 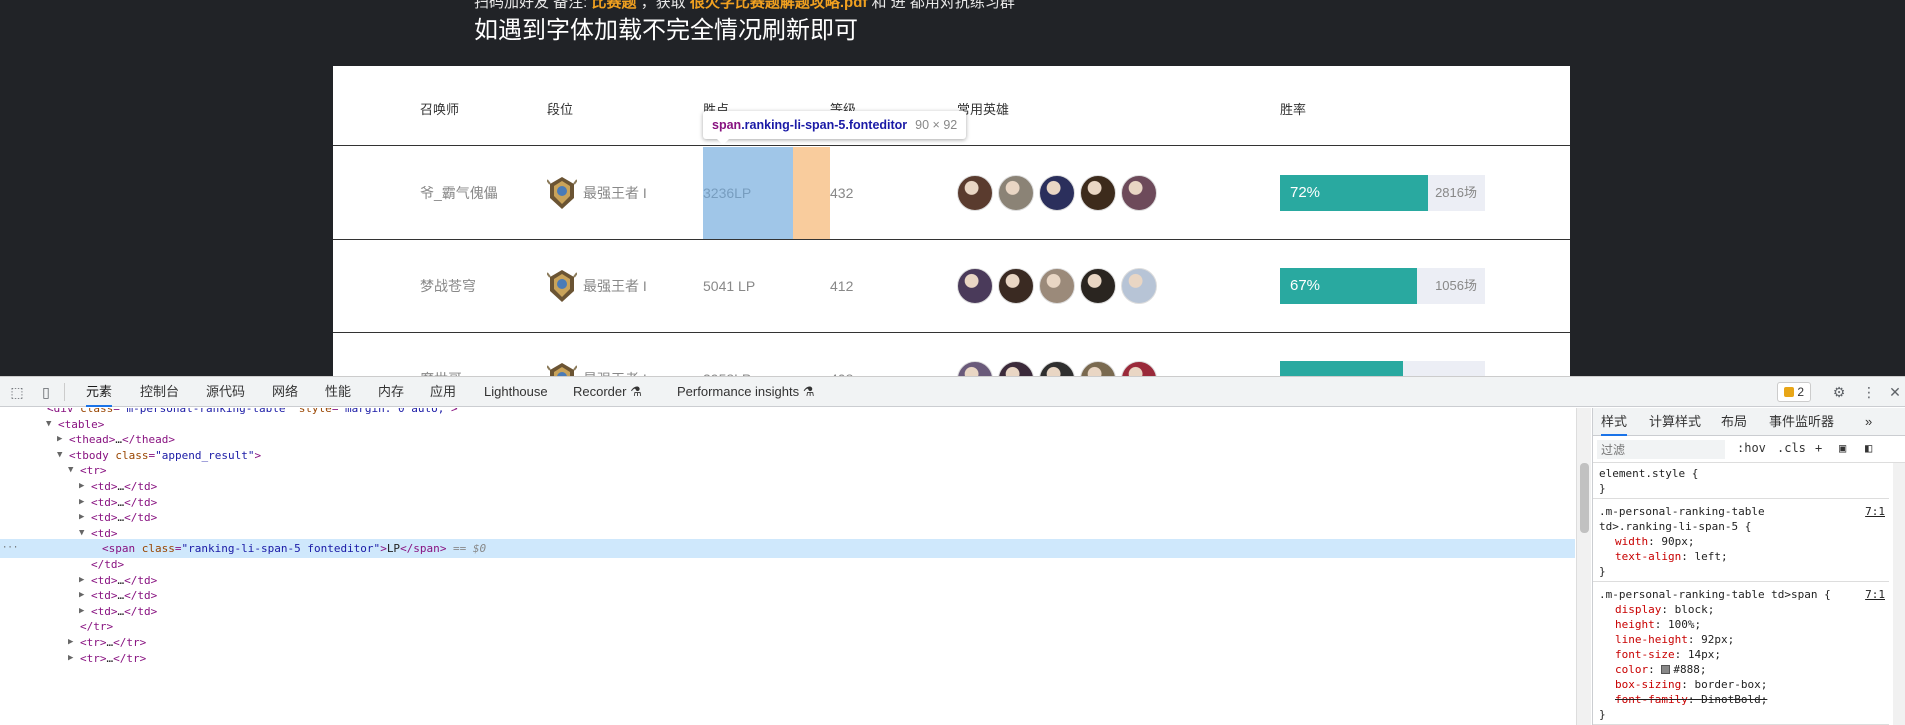 What do you see at coordinates (835, 128) in the screenshot?
I see `inspect-tooltip: span.ranking-li-span-5.fonteditor 90 × 92` at bounding box center [835, 128].